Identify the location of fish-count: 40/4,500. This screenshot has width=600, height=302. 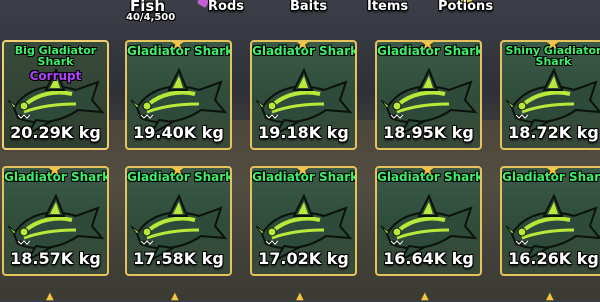
(151, 17).